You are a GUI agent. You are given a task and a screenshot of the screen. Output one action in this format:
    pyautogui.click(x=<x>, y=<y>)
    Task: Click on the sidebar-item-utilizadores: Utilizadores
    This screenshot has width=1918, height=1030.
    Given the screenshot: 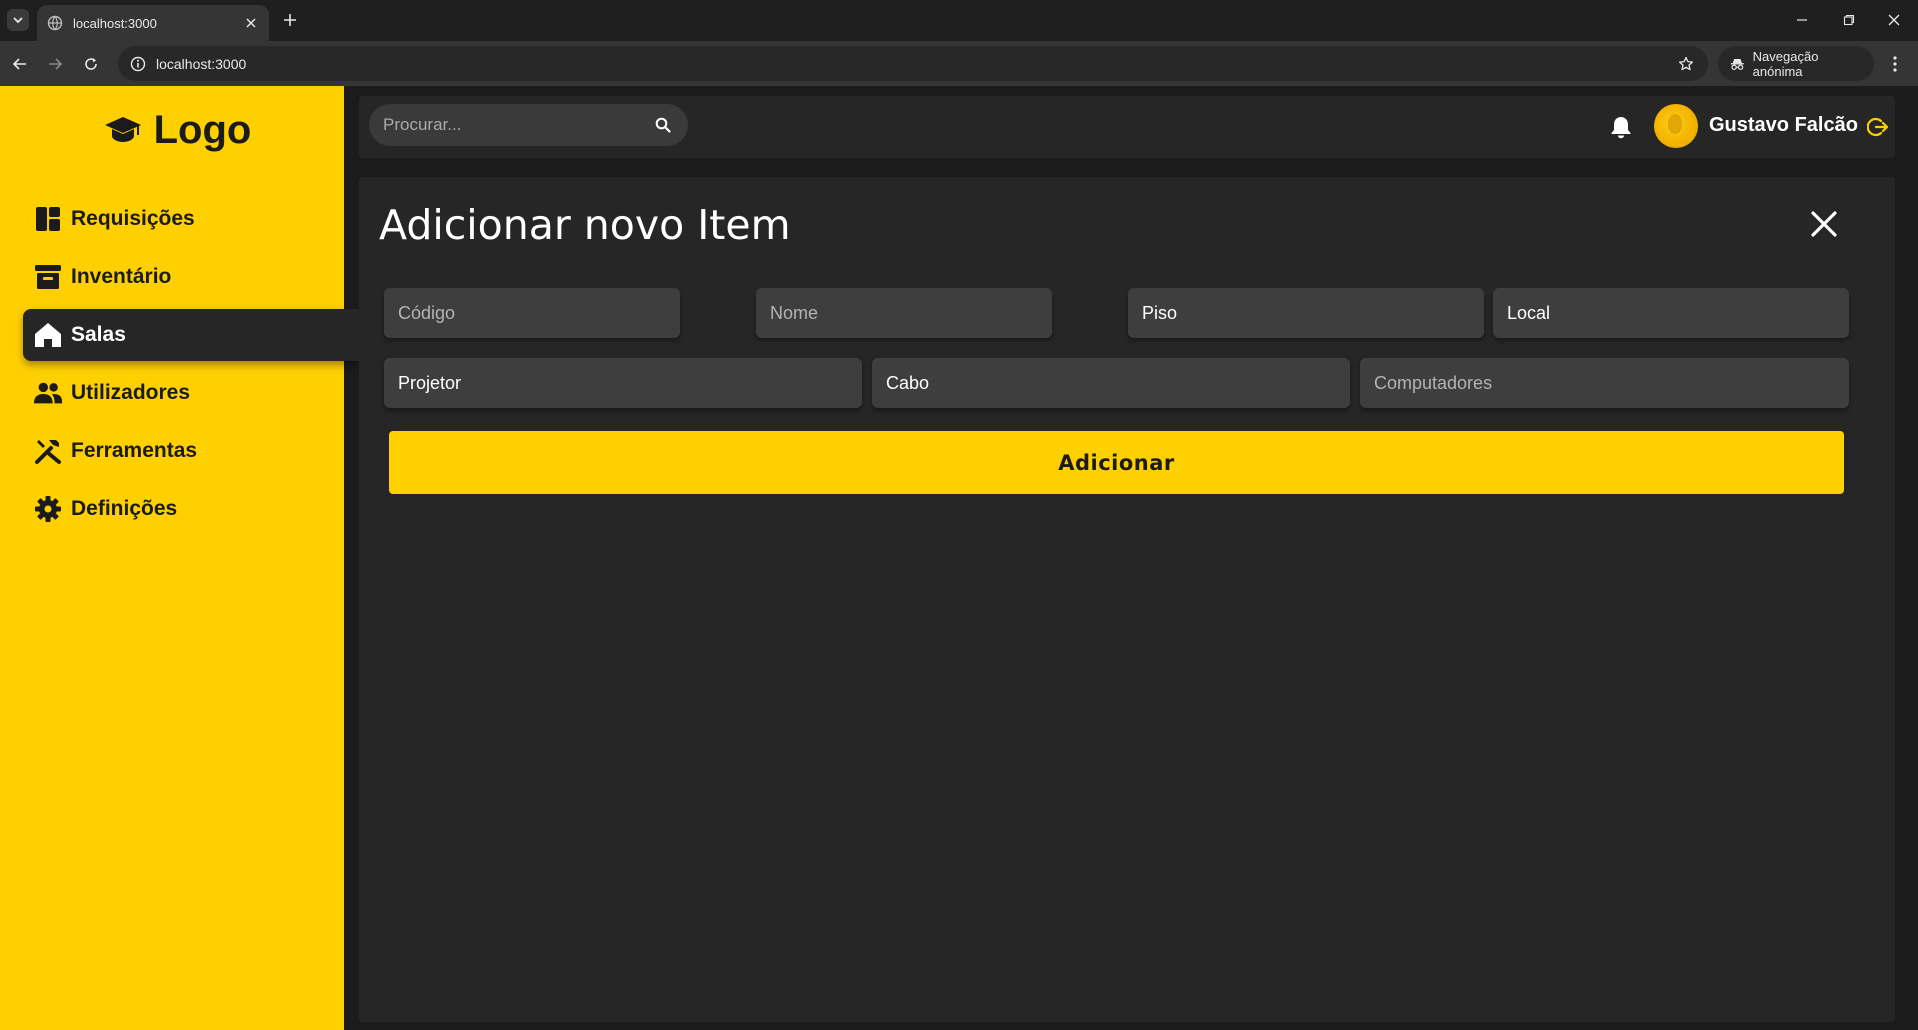 What is the action you would take?
    pyautogui.click(x=191, y=393)
    